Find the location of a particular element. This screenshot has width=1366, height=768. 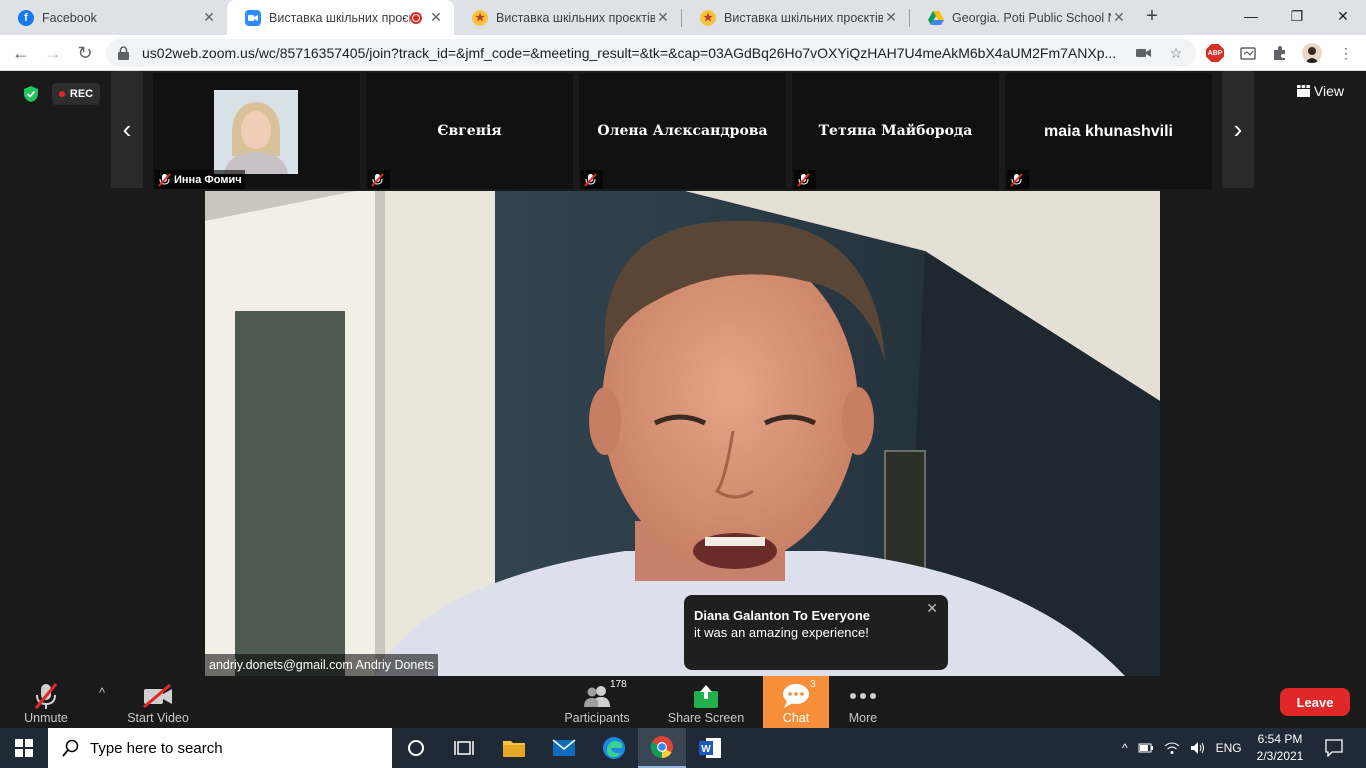

lock-icon is located at coordinates (125, 53).